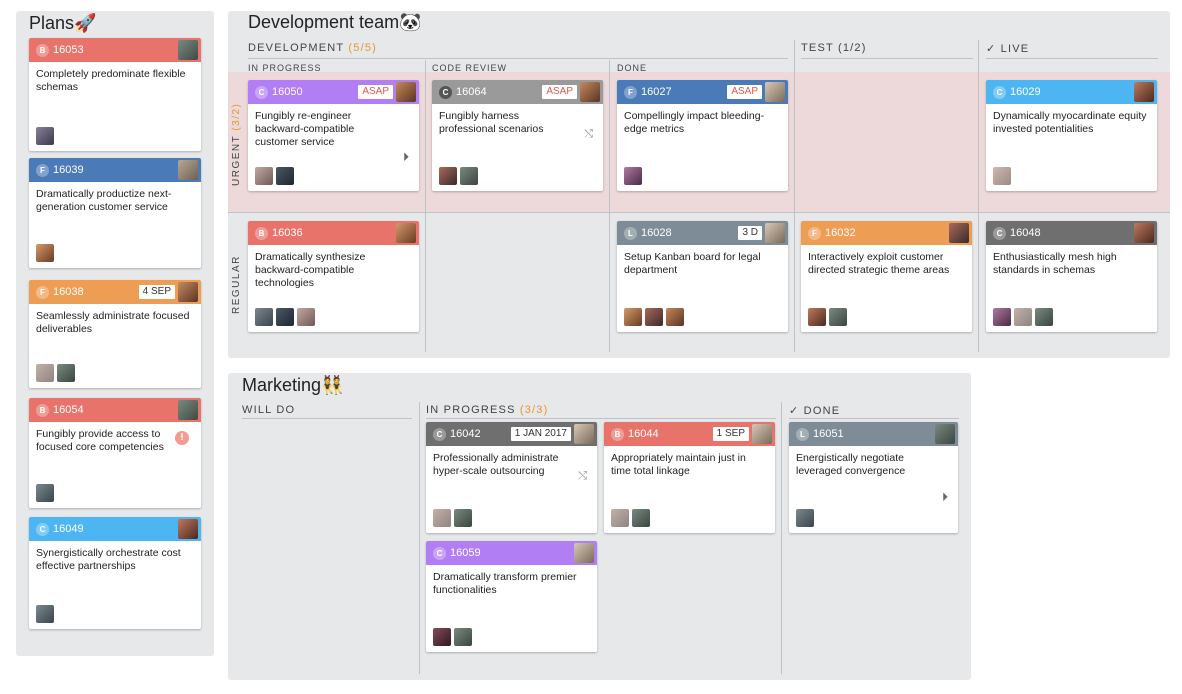  Describe the element at coordinates (1008, 49) in the screenshot. I see `col-live: ✓ LIVE` at that location.